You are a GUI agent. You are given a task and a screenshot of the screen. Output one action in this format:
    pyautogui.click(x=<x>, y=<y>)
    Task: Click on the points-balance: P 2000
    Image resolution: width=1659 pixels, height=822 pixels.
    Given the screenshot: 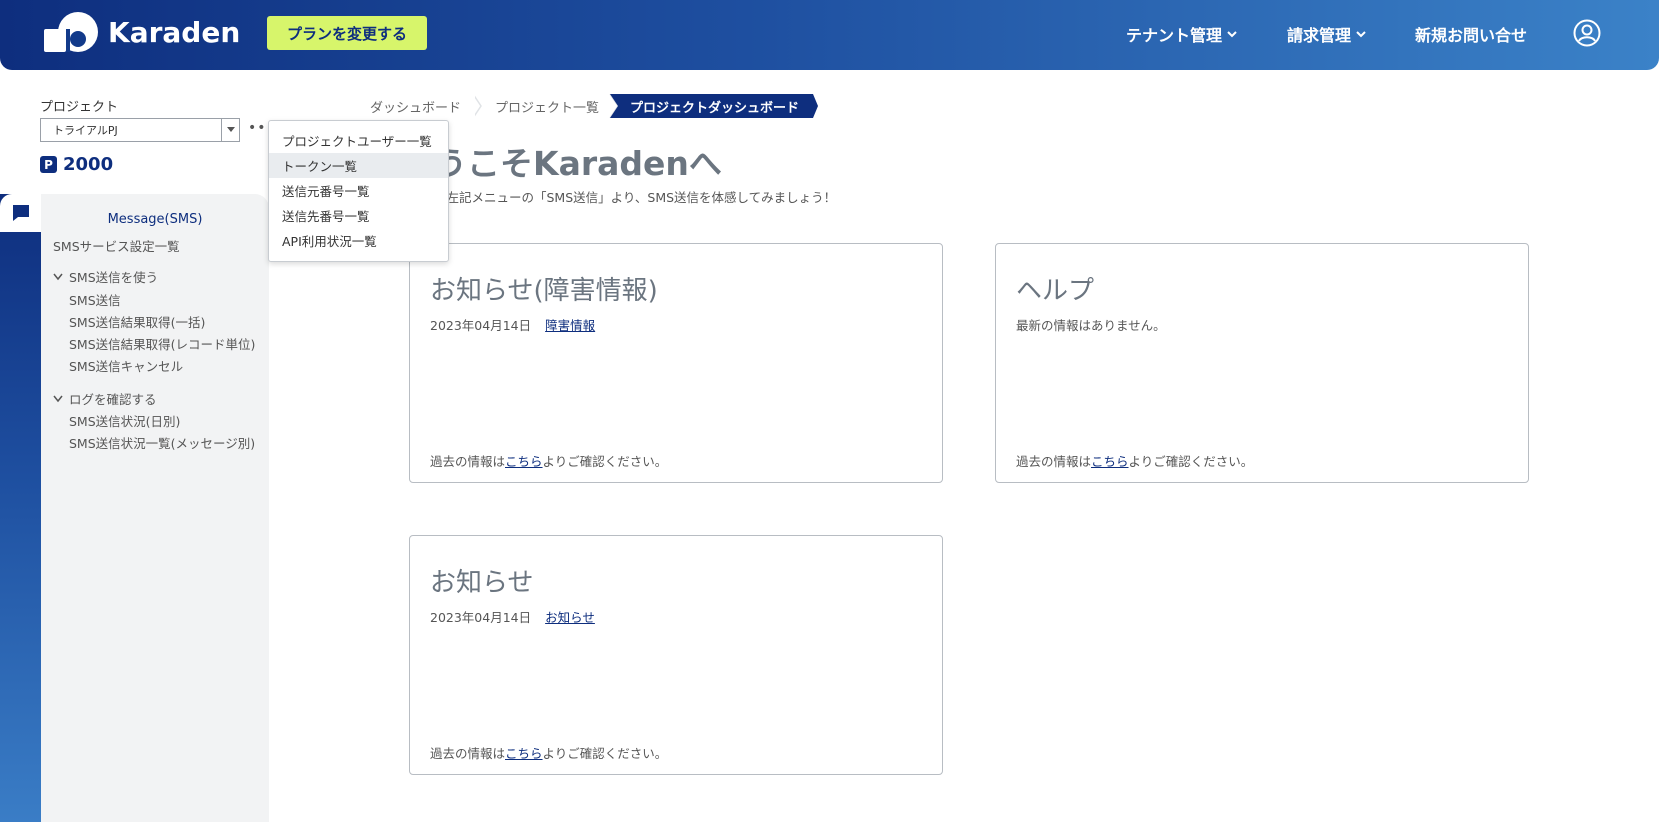 What is the action you would take?
    pyautogui.click(x=76, y=164)
    